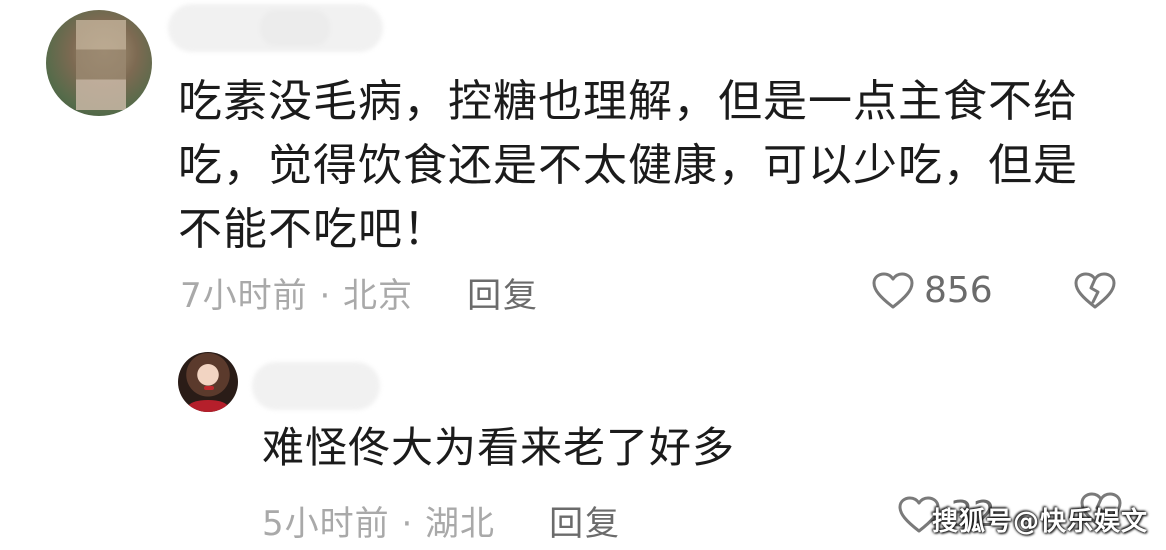 The image size is (1166, 550). I want to click on replier-avatar, so click(208, 382).